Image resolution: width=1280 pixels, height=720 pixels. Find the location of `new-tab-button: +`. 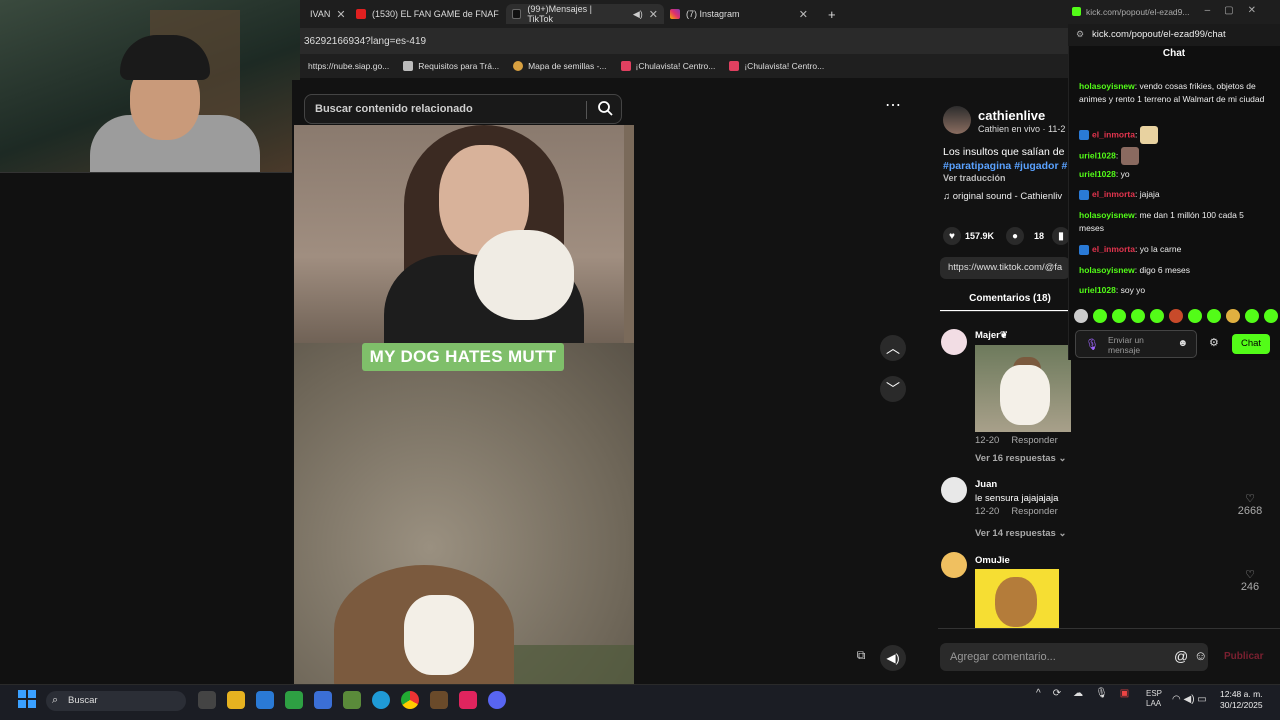

new-tab-button: + is located at coordinates (832, 14).